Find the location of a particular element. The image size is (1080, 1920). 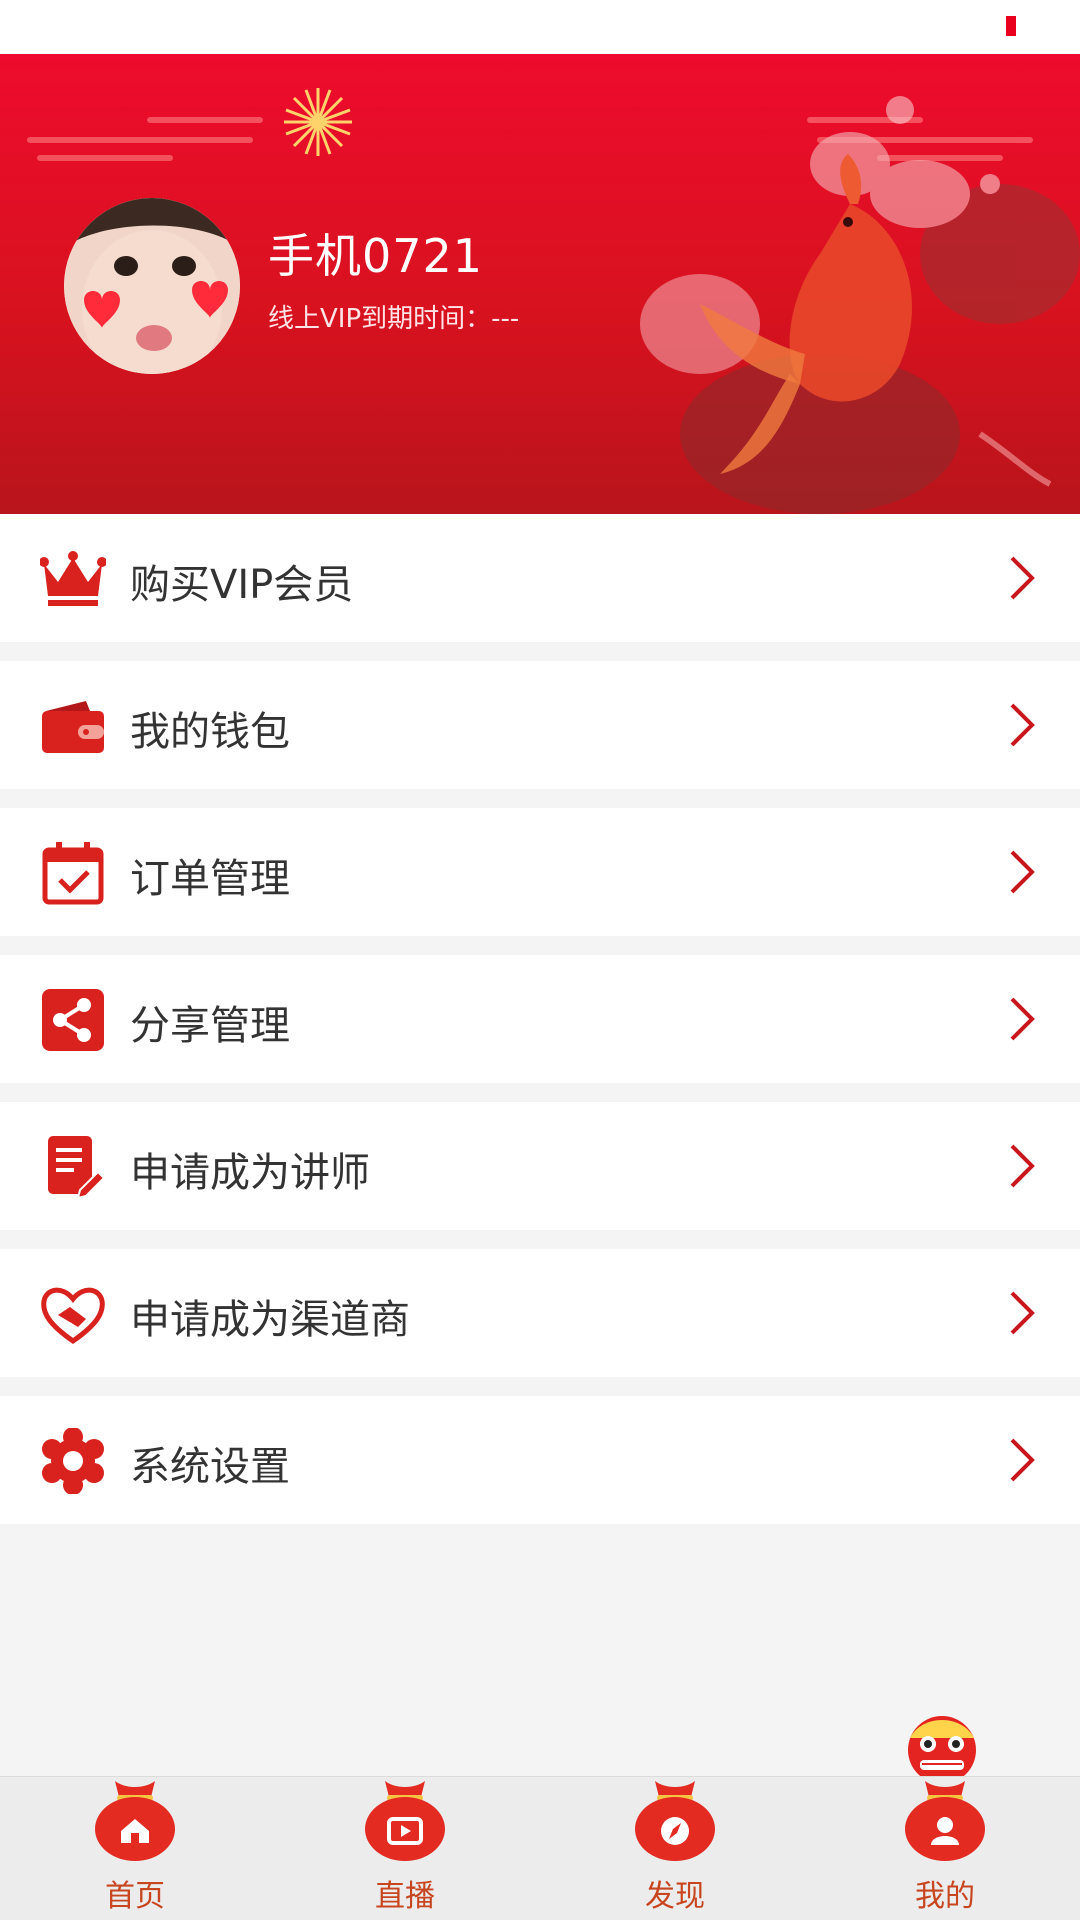

tab-mine: 我的 is located at coordinates (945, 1848).